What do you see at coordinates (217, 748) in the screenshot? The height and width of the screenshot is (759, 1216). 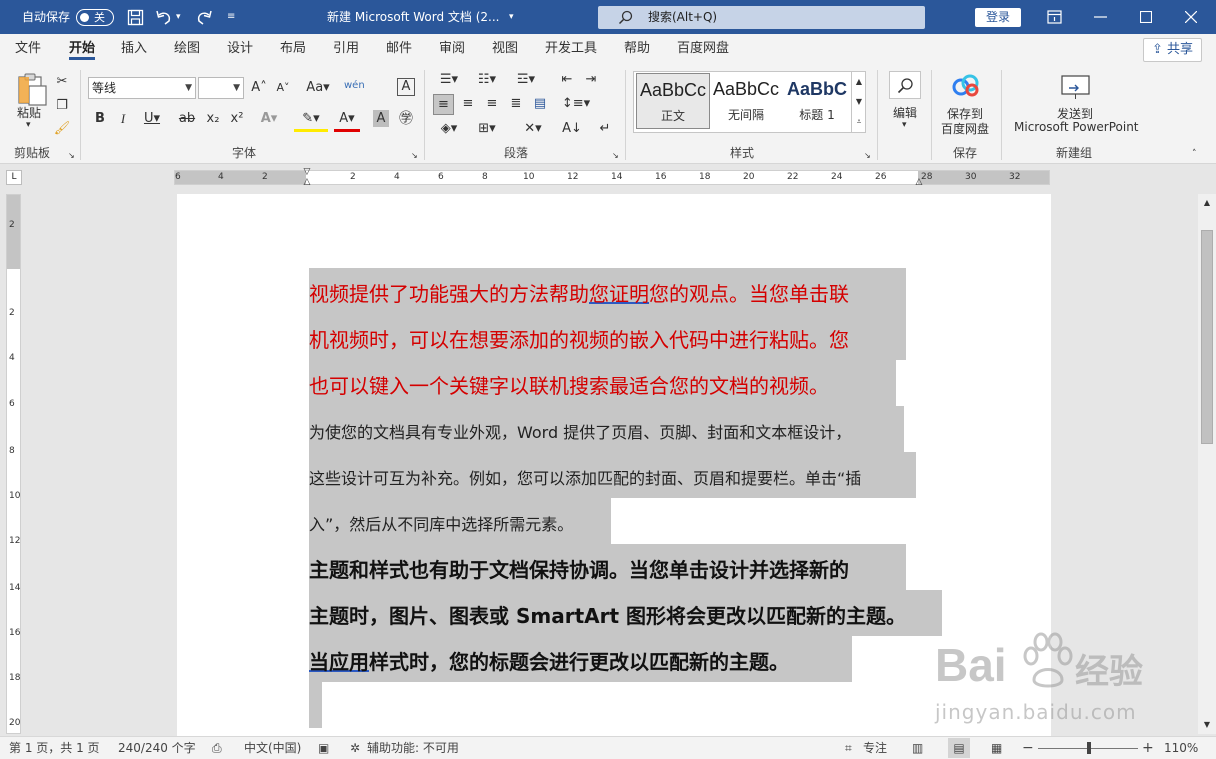 I see `proofing-icon: ⎙` at bounding box center [217, 748].